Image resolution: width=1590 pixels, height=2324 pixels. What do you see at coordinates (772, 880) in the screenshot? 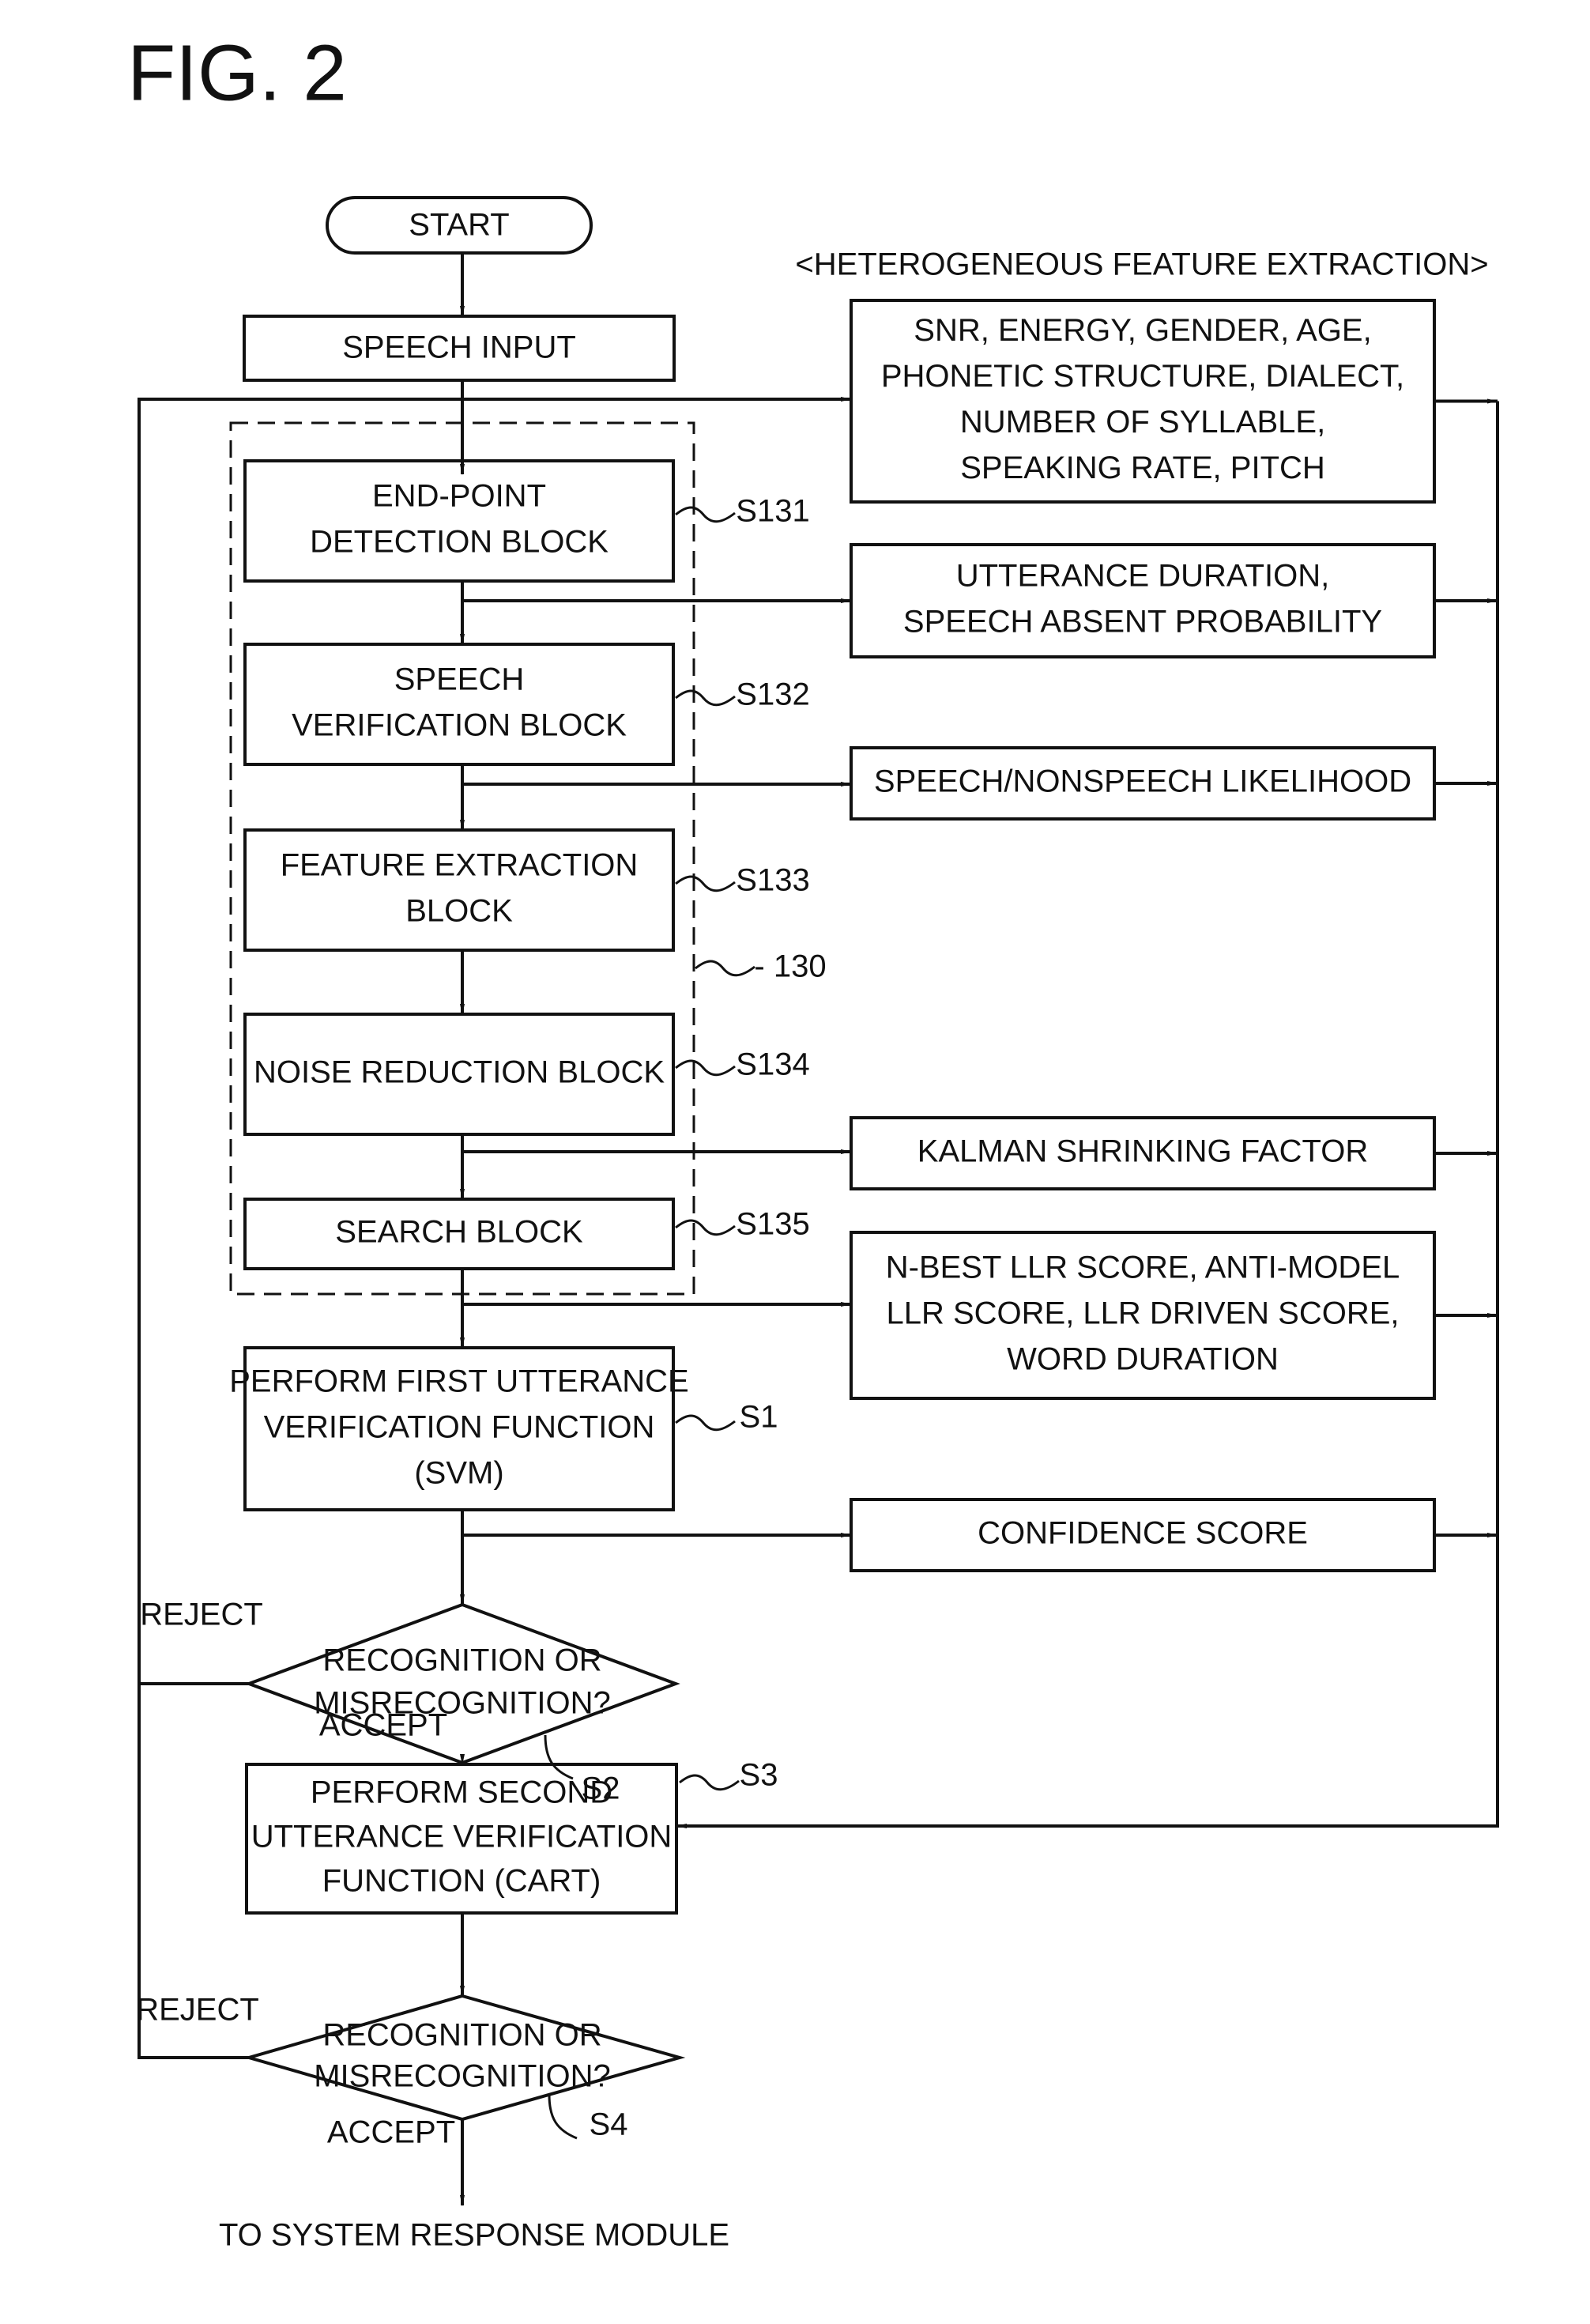
I see `ref-label: S133` at bounding box center [772, 880].